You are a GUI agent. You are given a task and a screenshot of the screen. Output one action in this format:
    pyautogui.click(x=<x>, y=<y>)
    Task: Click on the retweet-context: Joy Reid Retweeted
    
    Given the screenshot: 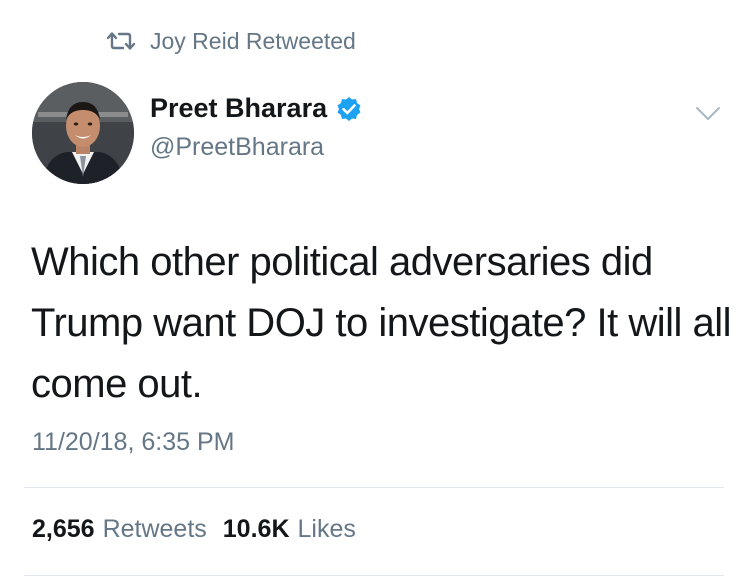 What is the action you would take?
    pyautogui.click(x=231, y=41)
    